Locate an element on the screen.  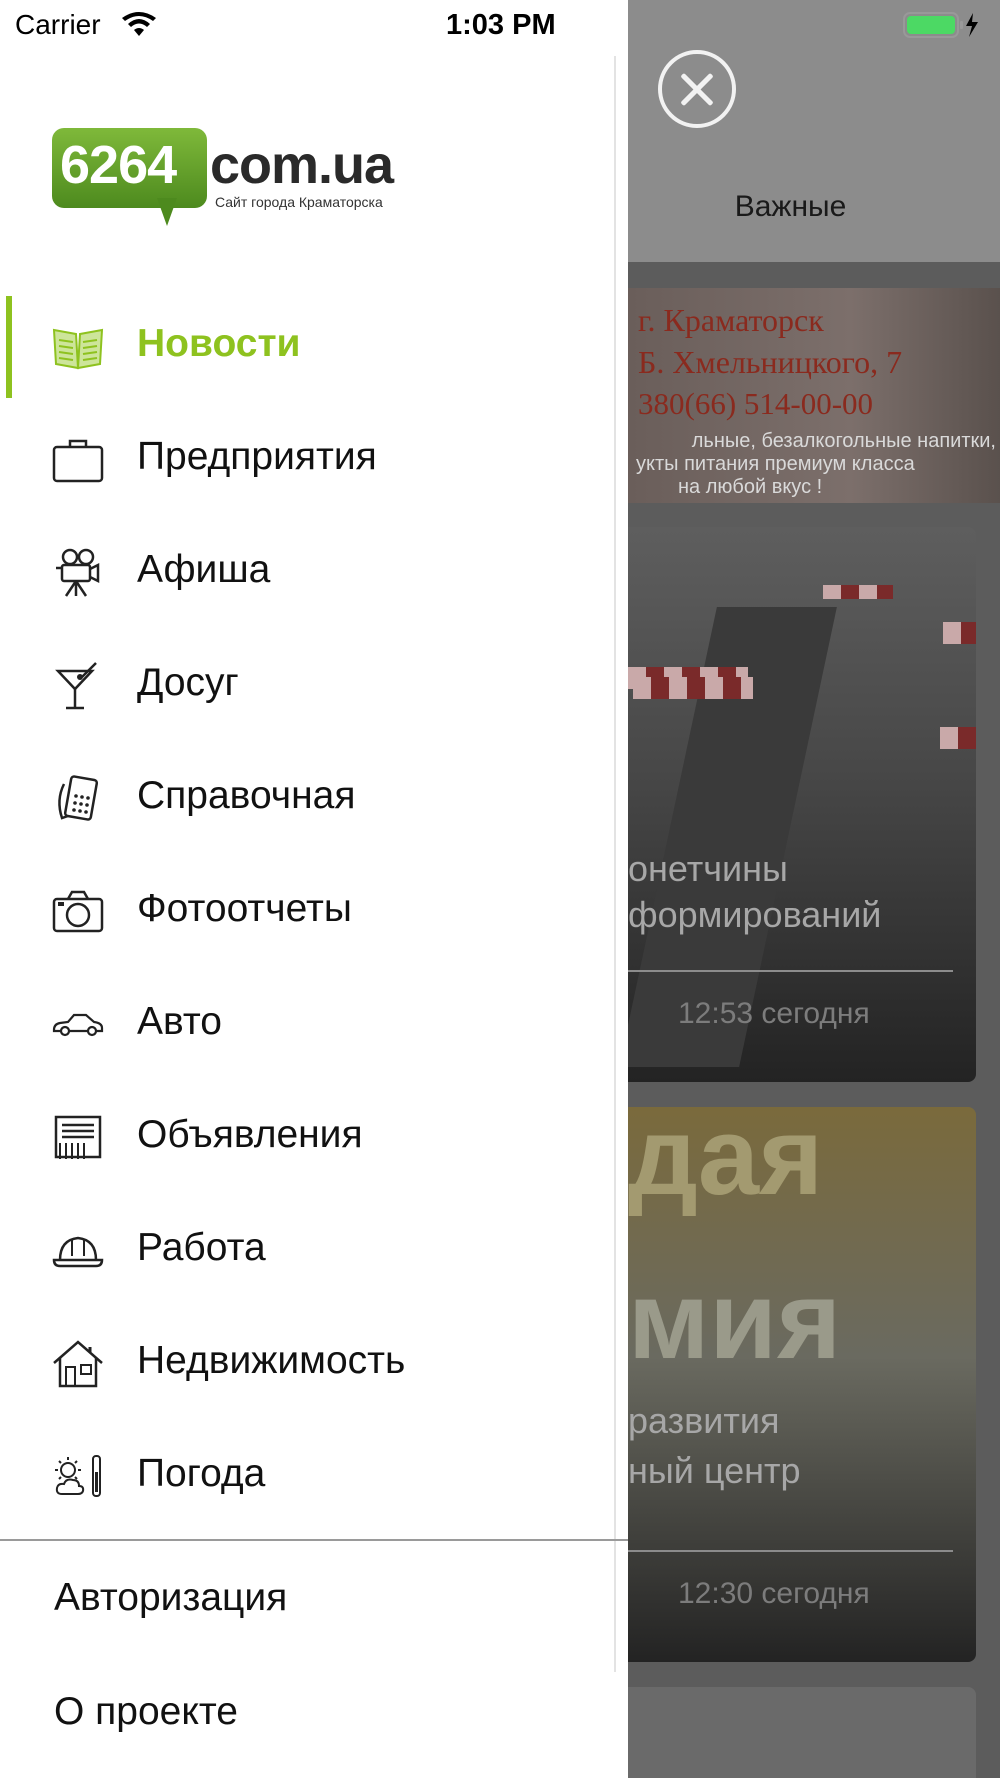
banner-line: льные, безалкогольные напитки, is located at coordinates (843, 441).